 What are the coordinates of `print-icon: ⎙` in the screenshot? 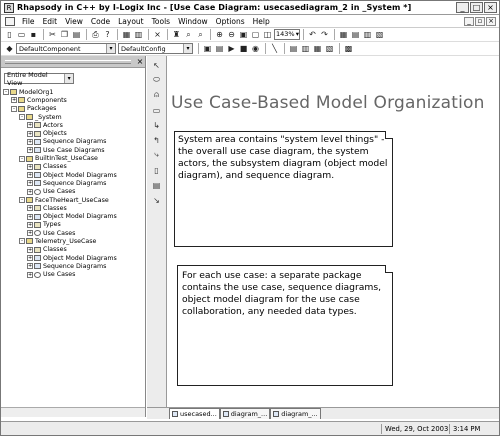 It's located at (95, 34).